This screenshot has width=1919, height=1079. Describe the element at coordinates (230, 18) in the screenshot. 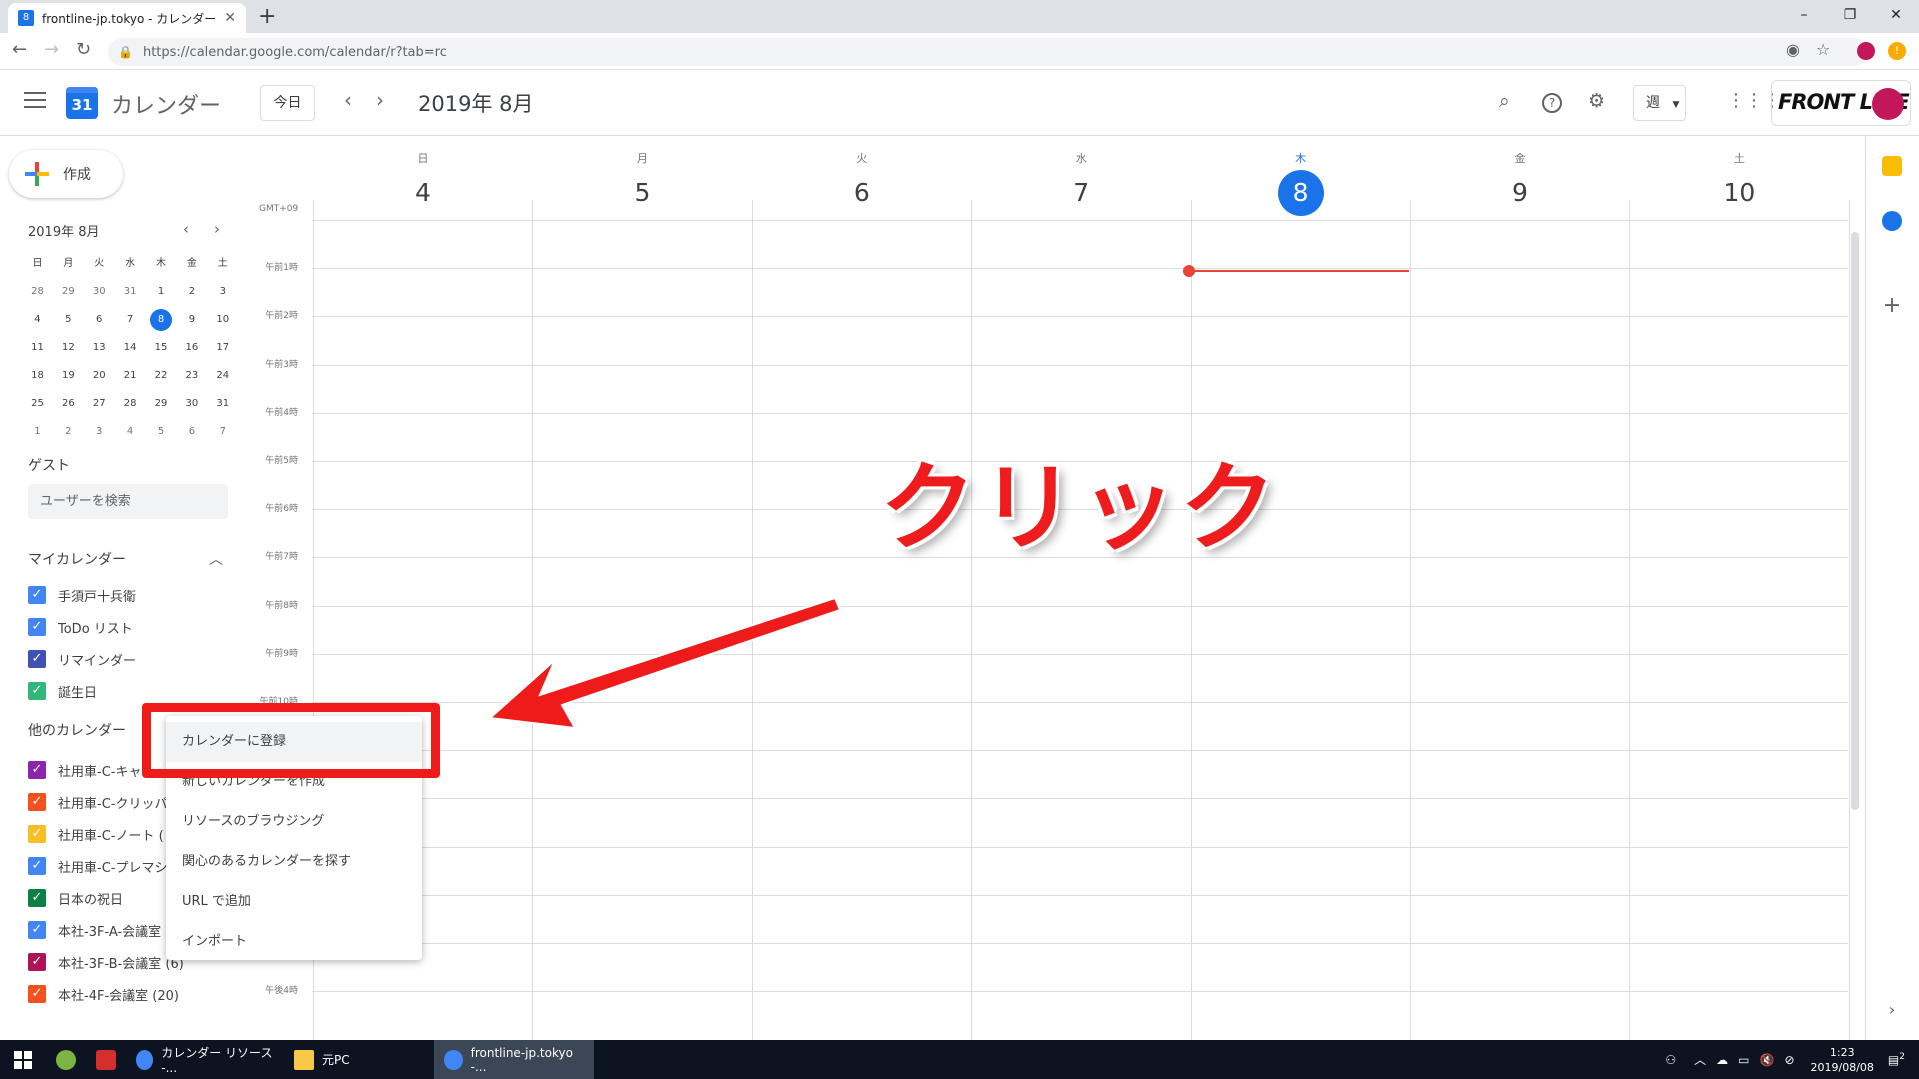

I see `tab-close-icon: ✕` at that location.